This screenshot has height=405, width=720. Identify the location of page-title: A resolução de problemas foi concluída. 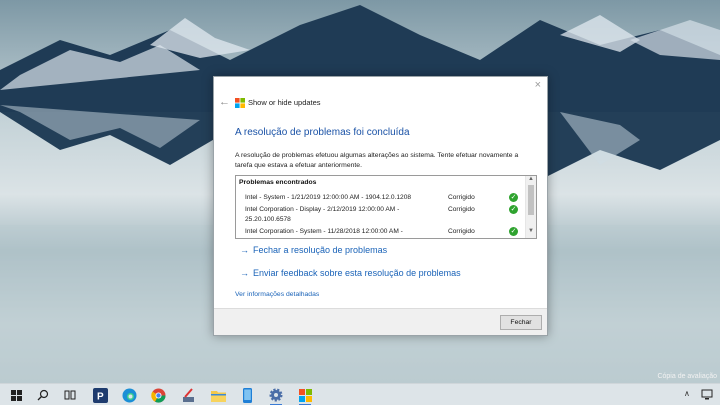
(322, 132).